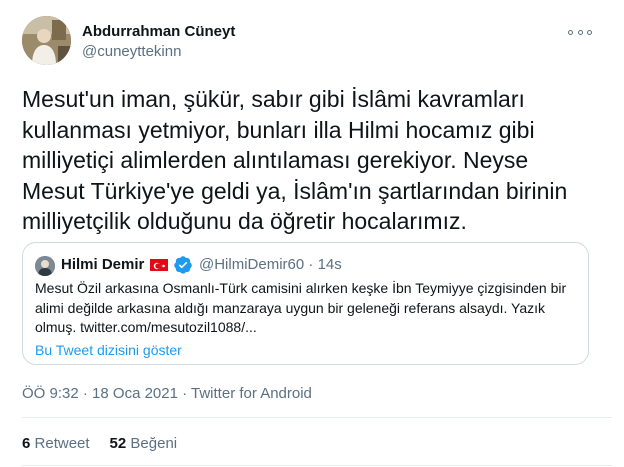 The image size is (624, 467). Describe the element at coordinates (270, 264) in the screenshot. I see `quoted-author-handle-time: @HilmiDemir60 · 14s` at that location.